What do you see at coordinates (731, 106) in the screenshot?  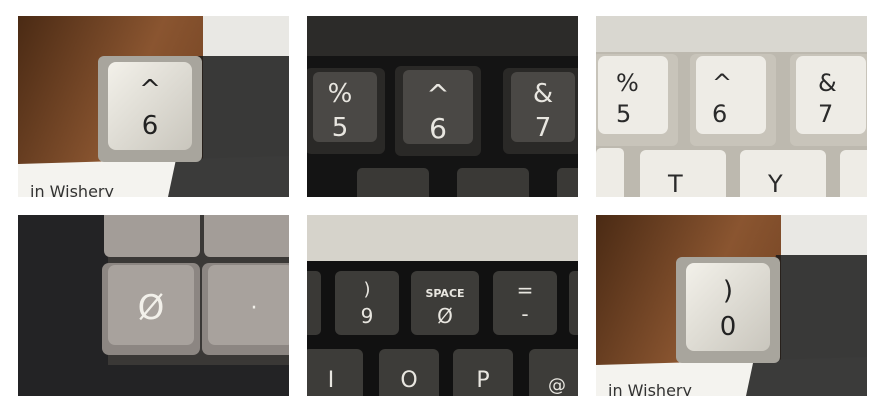 I see `photo-cream-keys-5-6-7: % 5 ^ 6 & 7 T Y` at bounding box center [731, 106].